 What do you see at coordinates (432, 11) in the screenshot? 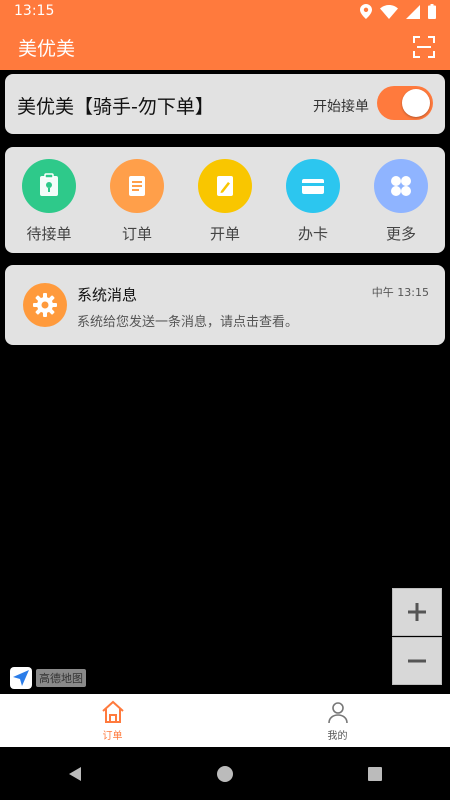
I see `battery-icon` at bounding box center [432, 11].